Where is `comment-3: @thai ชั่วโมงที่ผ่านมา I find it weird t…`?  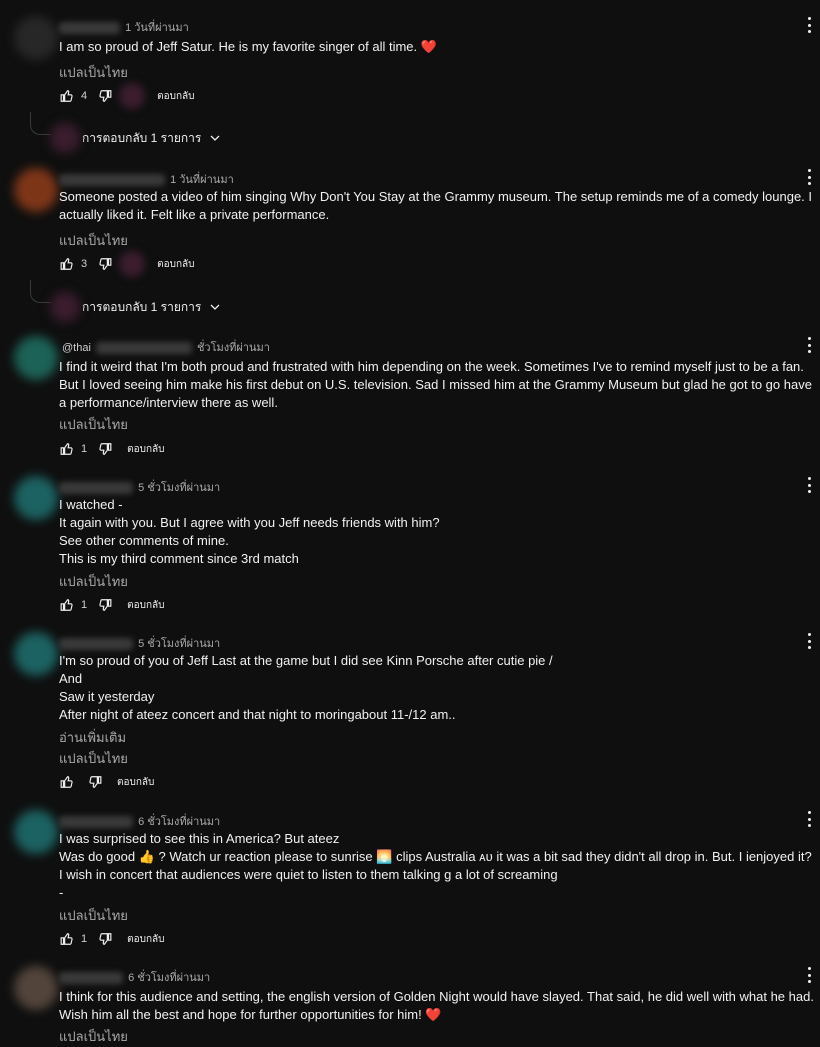 comment-3: @thai ชั่วโมงที่ผ่านมา I find it weird t… is located at coordinates (410, 399).